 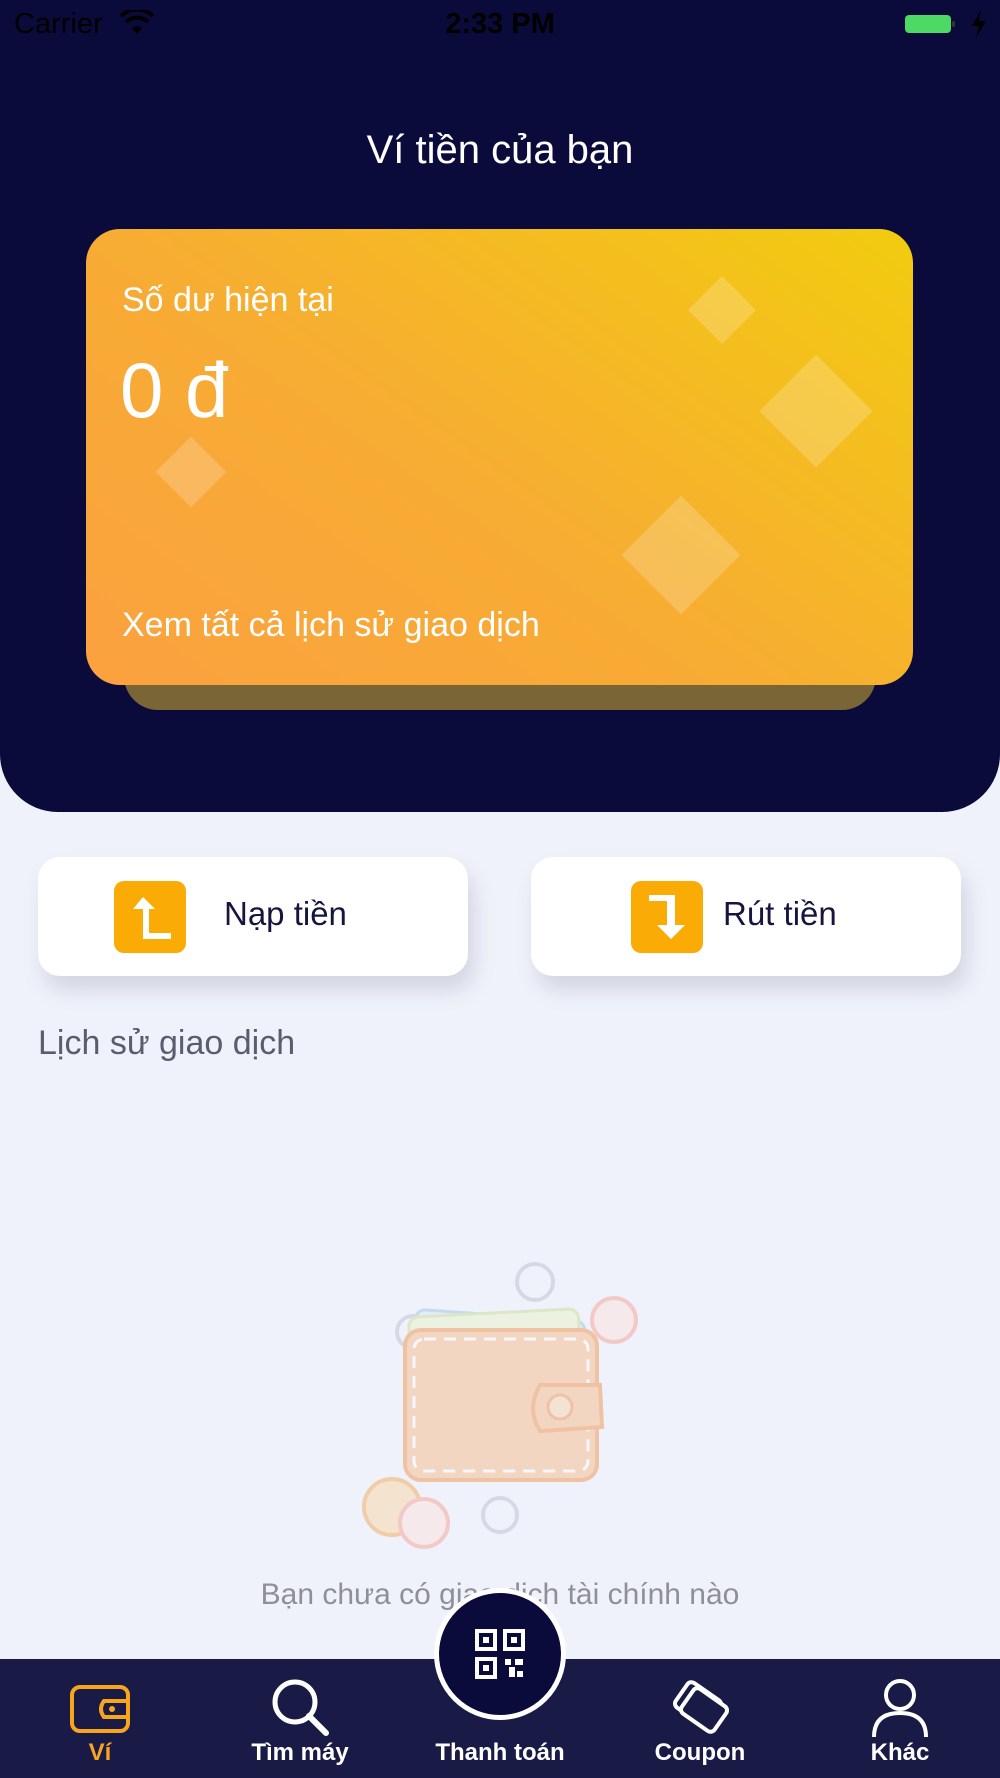 What do you see at coordinates (300, 1752) in the screenshot?
I see `nav-label: Tìm máy` at bounding box center [300, 1752].